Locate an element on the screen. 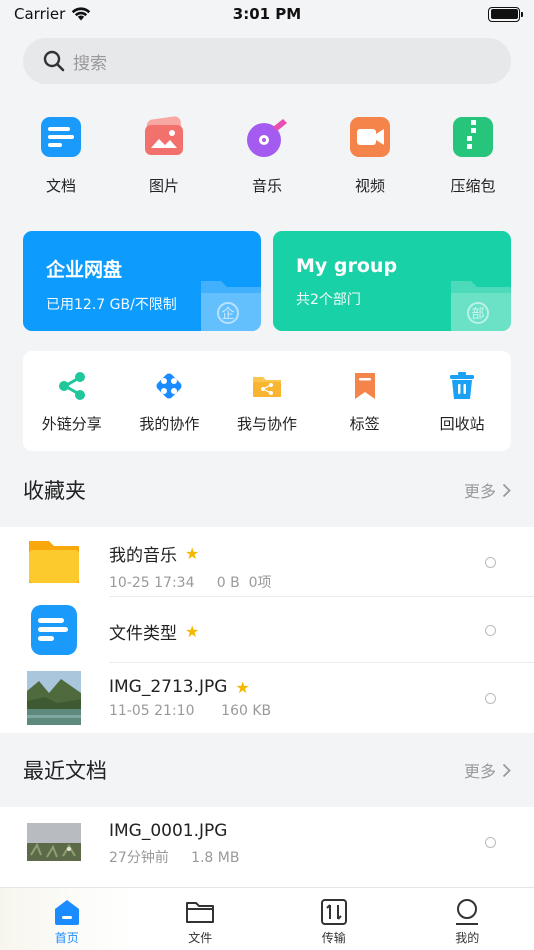 The image size is (534, 950). category-label: 视频 is located at coordinates (369, 186).